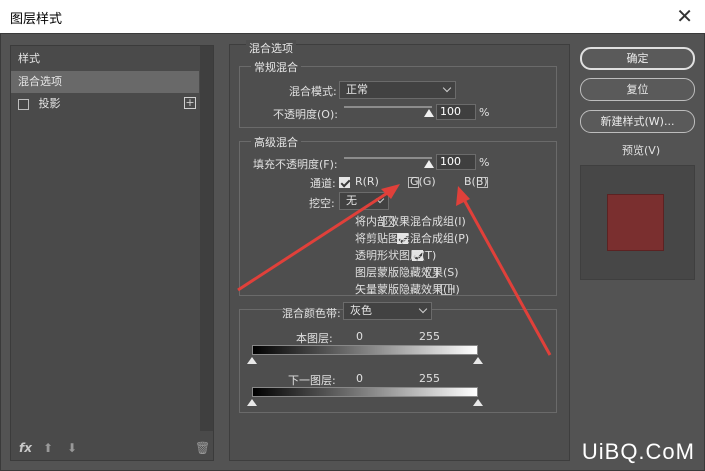  What do you see at coordinates (318, 238) in the screenshot?
I see `arrow-to-g-channel` at bounding box center [318, 238].